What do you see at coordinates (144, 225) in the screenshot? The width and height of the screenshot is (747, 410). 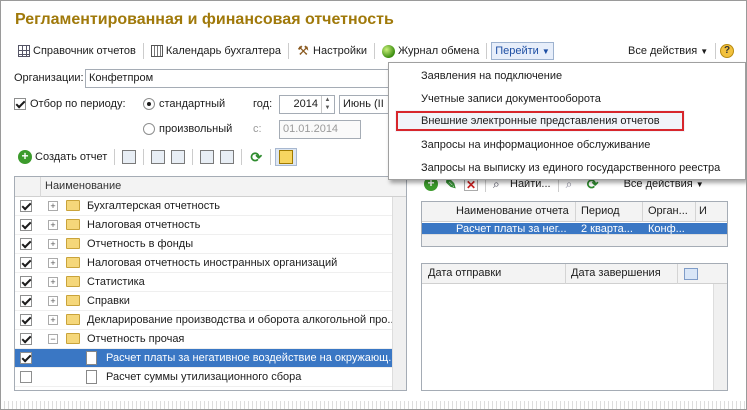 I see `row-label: Налоговая отчетность` at bounding box center [144, 225].